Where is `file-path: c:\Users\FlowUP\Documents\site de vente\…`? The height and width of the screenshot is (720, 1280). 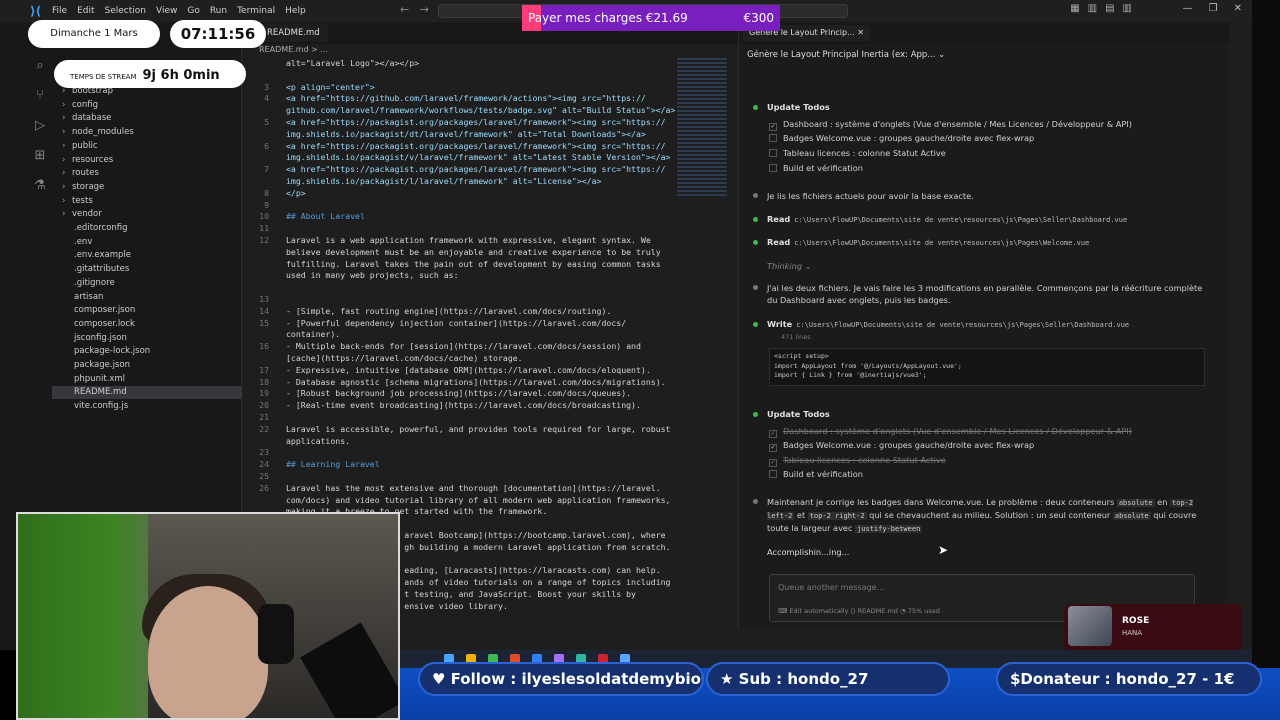
file-path: c:\Users\FlowUP\Documents\site de vente\… is located at coordinates (942, 243).